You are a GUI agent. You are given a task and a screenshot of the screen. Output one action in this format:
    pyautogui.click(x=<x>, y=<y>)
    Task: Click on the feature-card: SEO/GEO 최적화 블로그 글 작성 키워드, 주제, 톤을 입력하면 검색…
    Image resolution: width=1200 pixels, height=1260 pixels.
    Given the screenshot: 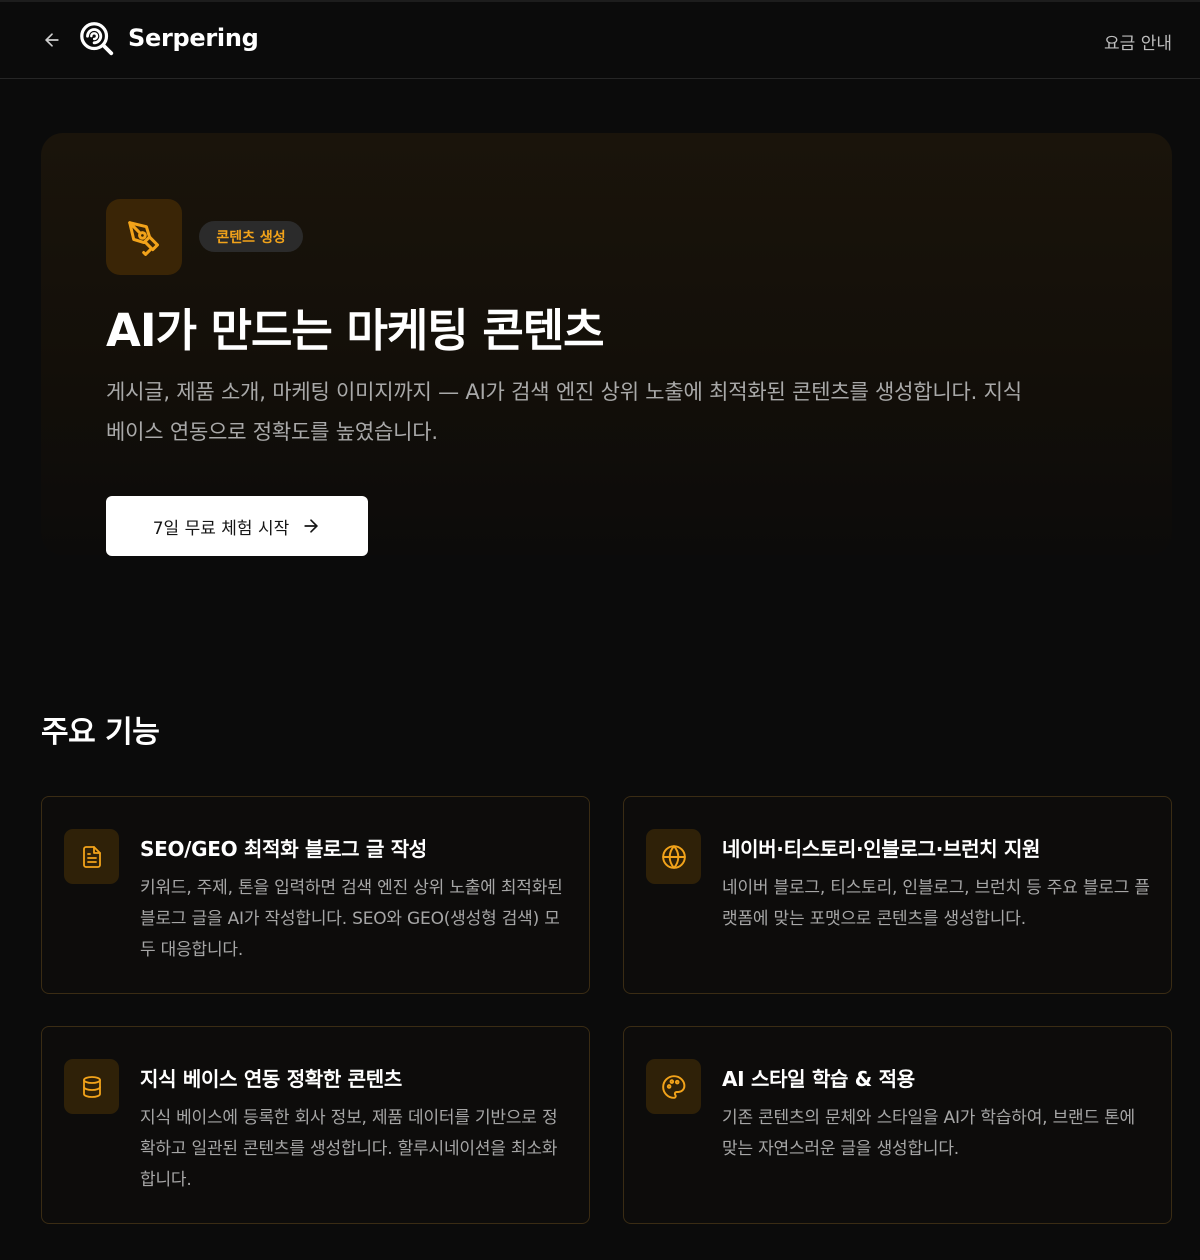 What is the action you would take?
    pyautogui.click(x=315, y=895)
    